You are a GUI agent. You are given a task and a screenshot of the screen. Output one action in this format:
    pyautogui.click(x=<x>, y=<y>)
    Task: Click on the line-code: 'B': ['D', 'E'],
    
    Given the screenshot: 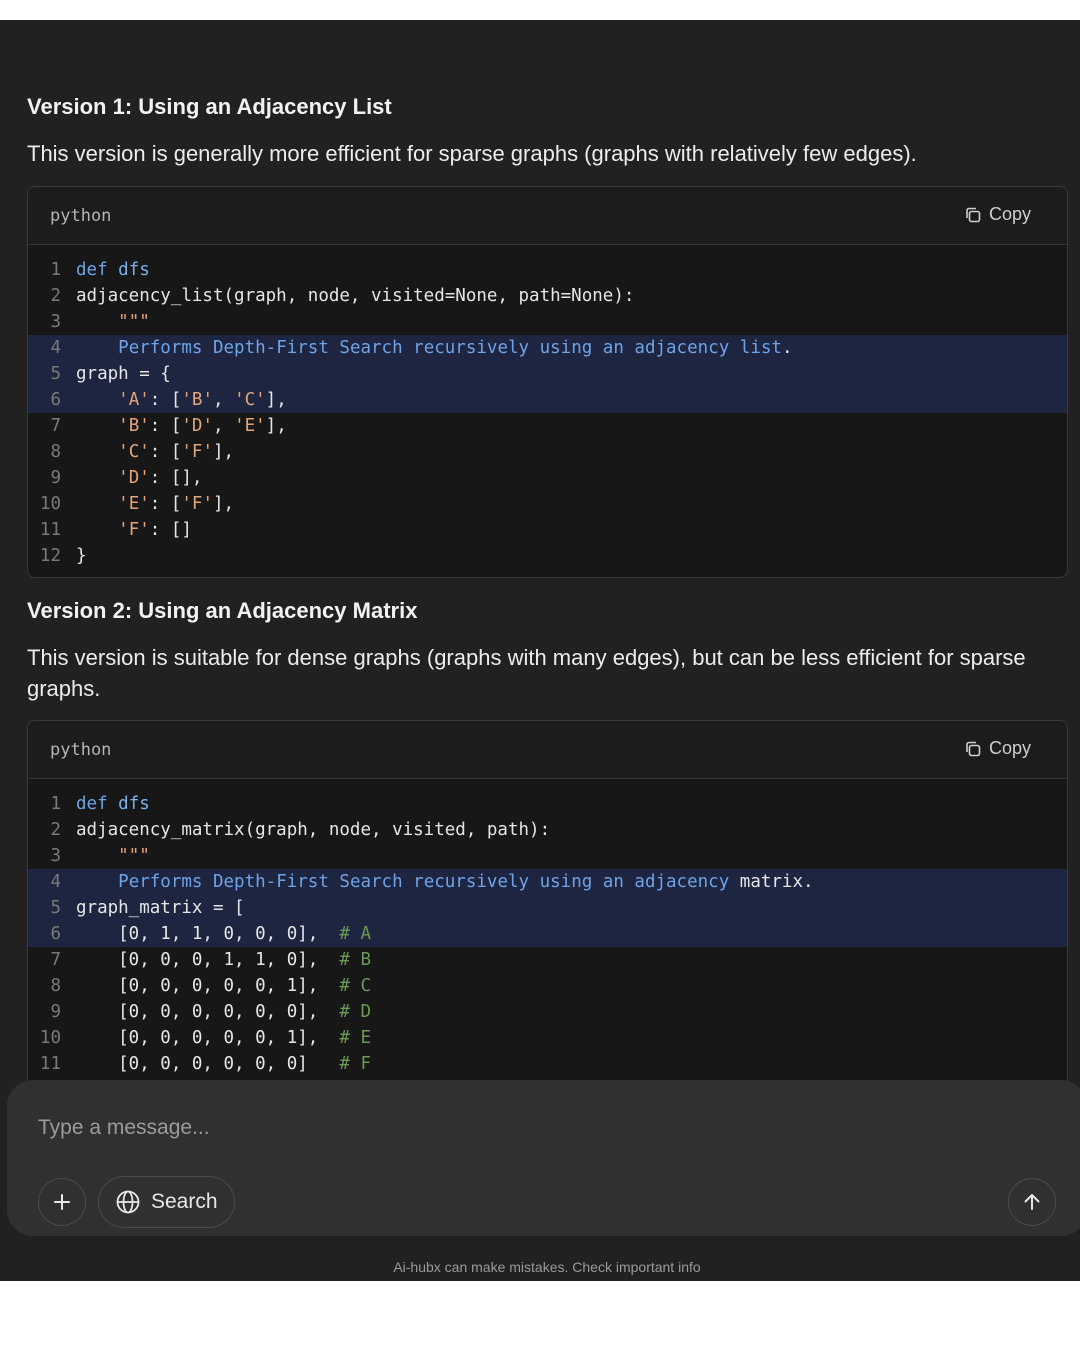 What is the action you would take?
    pyautogui.click(x=202, y=426)
    